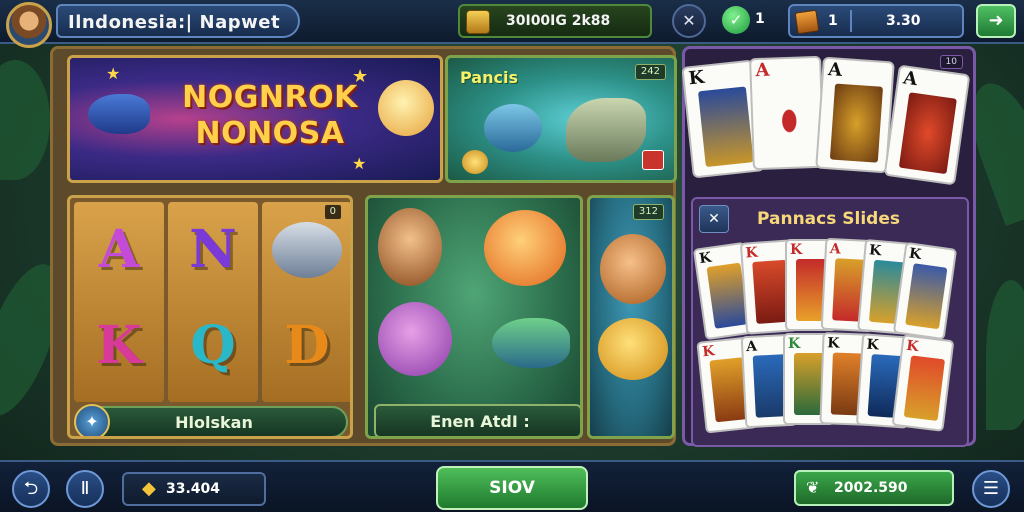 The height and width of the screenshot is (512, 1024). Describe the element at coordinates (415, 339) in the screenshot. I see `purple-fish-icon` at that location.